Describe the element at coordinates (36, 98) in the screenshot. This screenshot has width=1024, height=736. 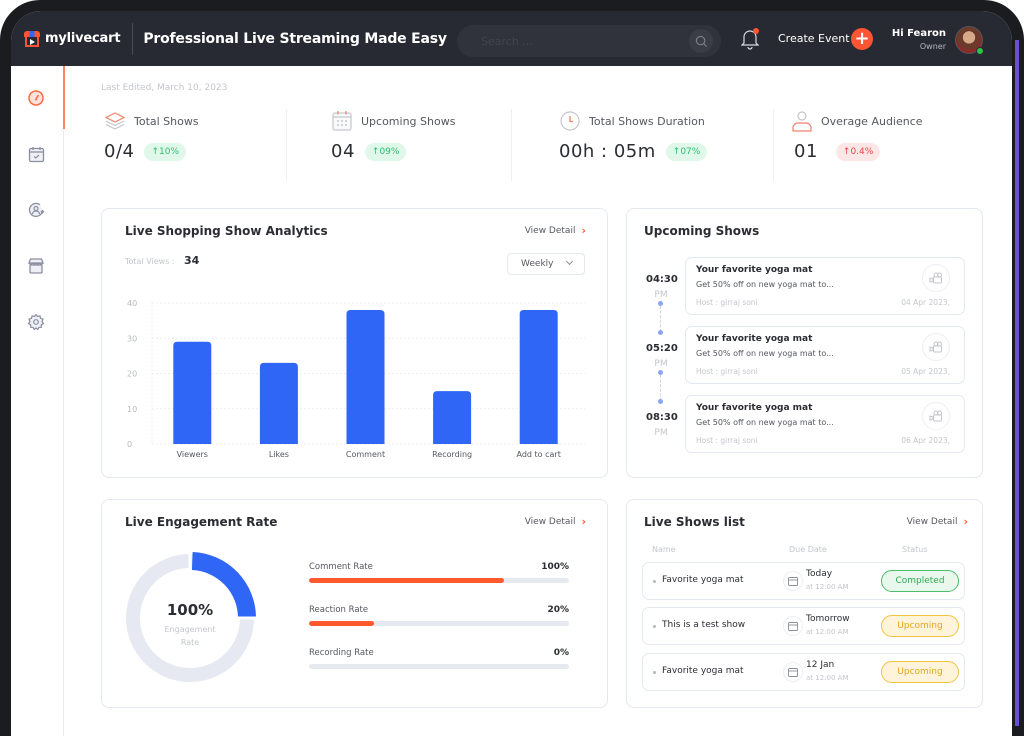
I see `sidebar-item-dashboard` at that location.